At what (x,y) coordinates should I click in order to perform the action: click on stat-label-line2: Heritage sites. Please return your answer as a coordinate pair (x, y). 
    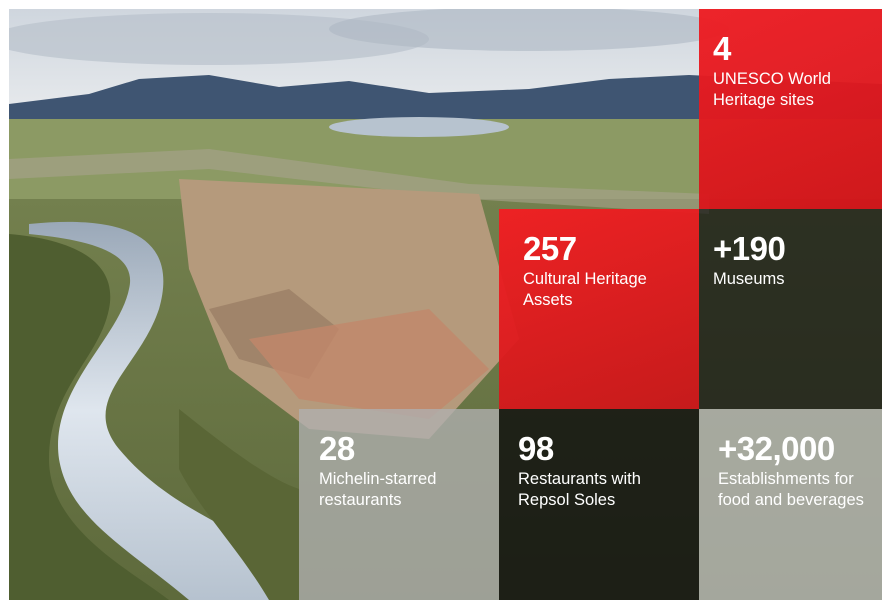
    Looking at the image, I should click on (763, 100).